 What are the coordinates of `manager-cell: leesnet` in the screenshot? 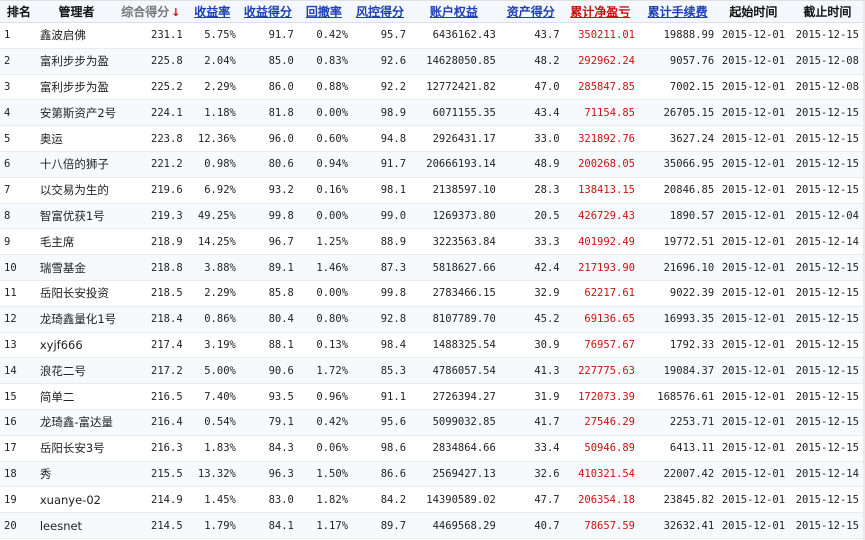 It's located at (76, 526).